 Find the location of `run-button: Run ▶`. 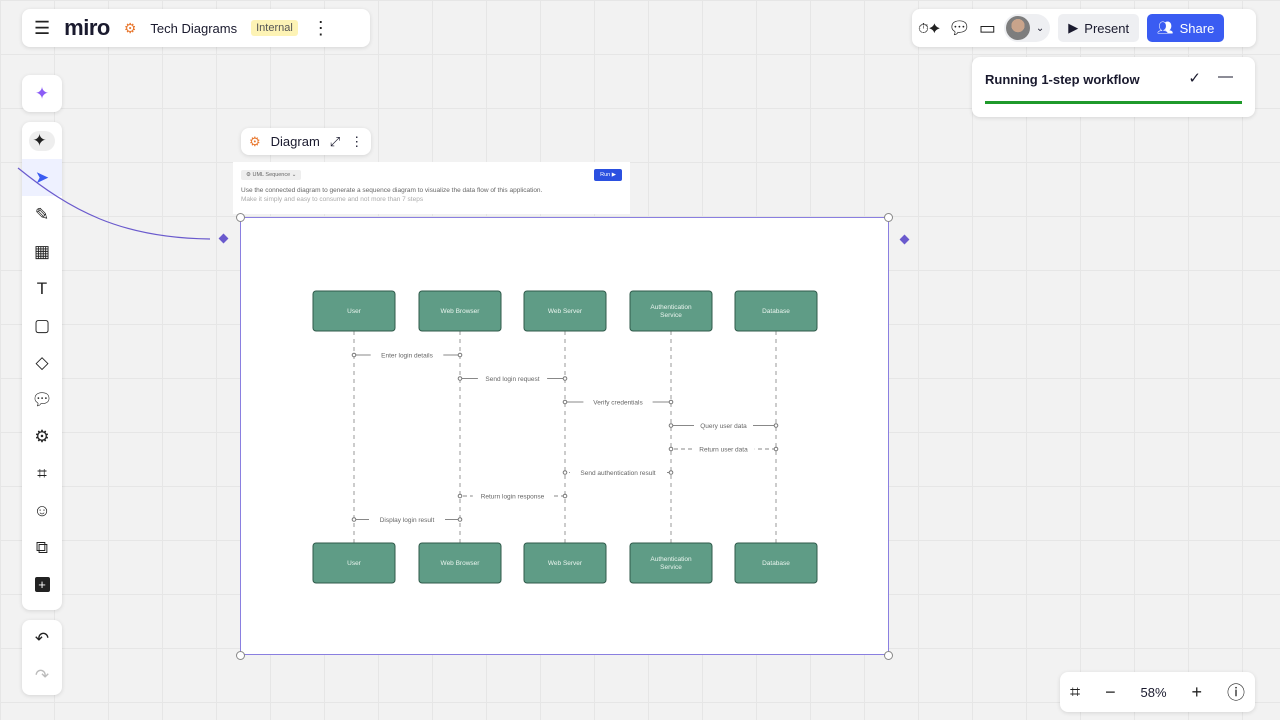

run-button: Run ▶ is located at coordinates (608, 175).